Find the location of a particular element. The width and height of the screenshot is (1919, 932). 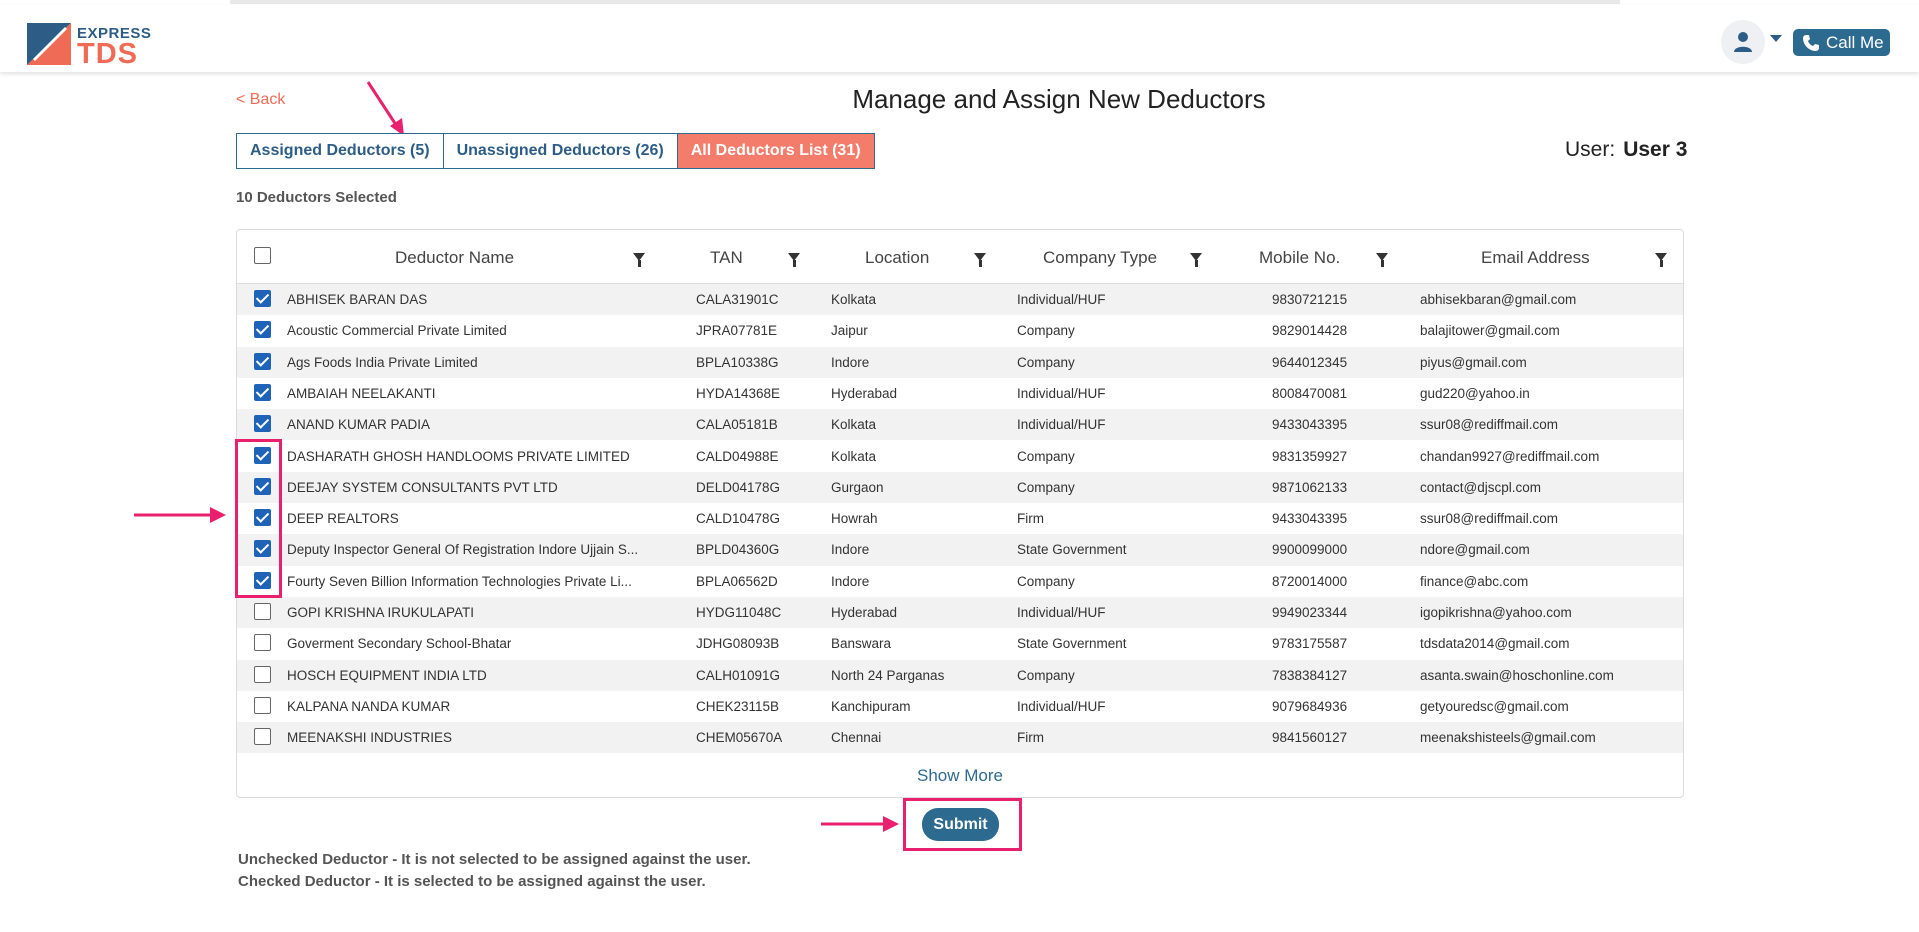

submit-button: Submit is located at coordinates (960, 824).